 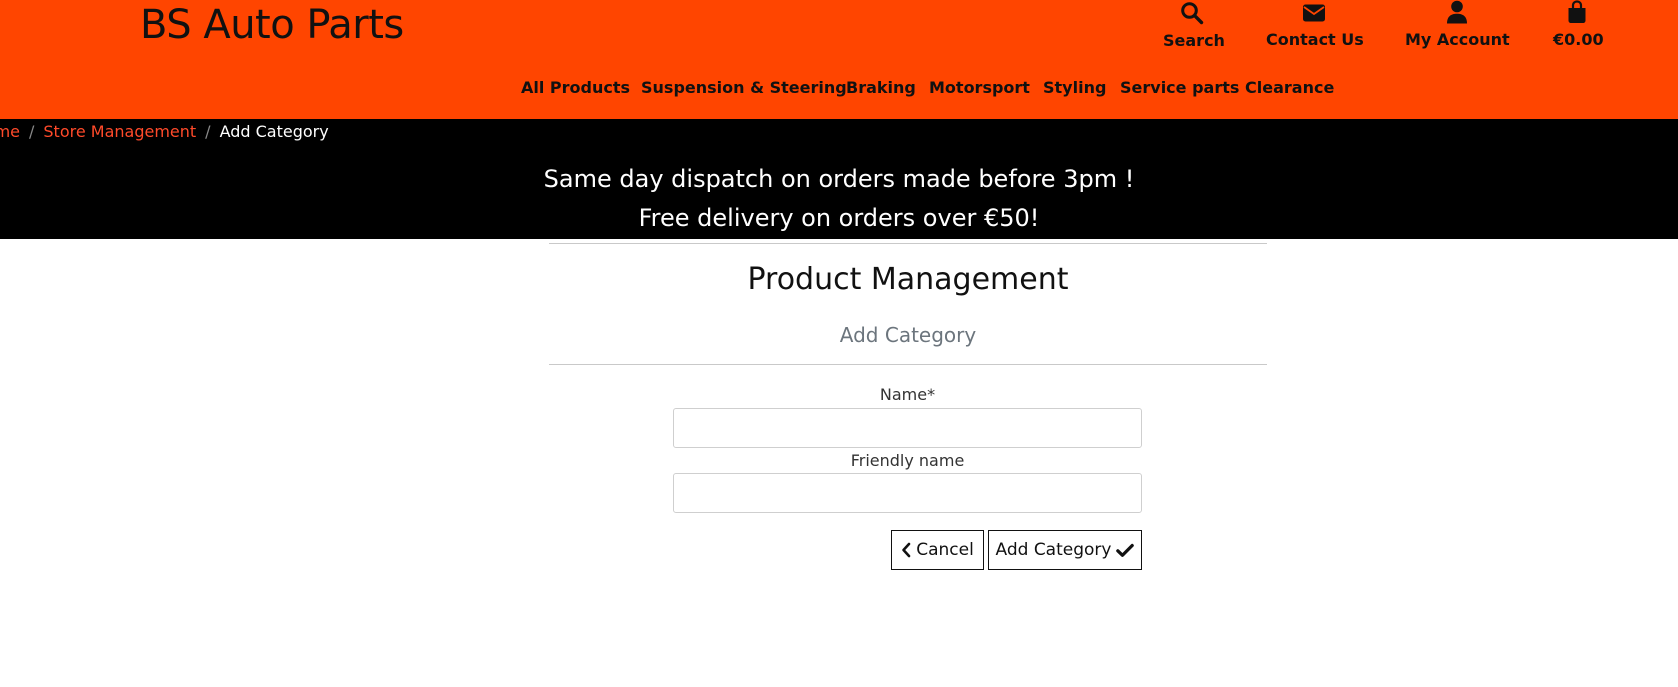 I want to click on search-icon, so click(x=1192, y=13).